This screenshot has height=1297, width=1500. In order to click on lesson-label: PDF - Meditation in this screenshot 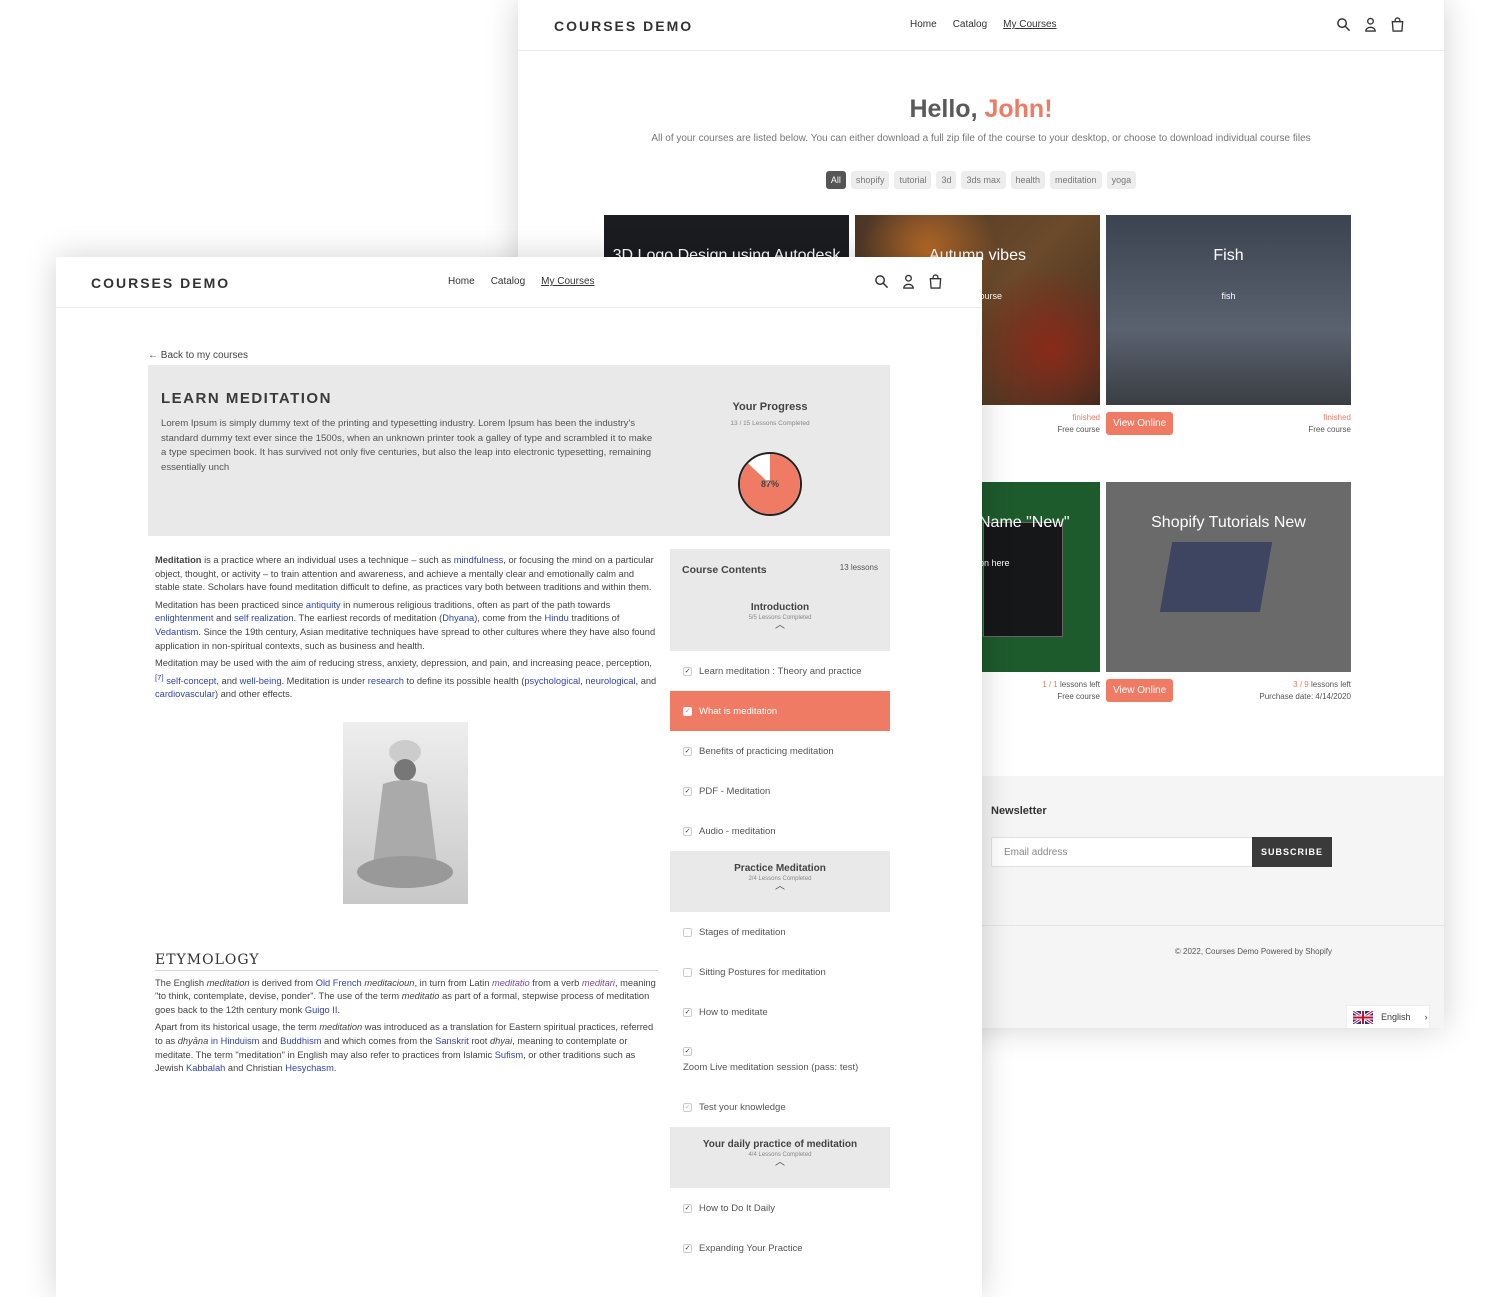, I will do `click(735, 791)`.